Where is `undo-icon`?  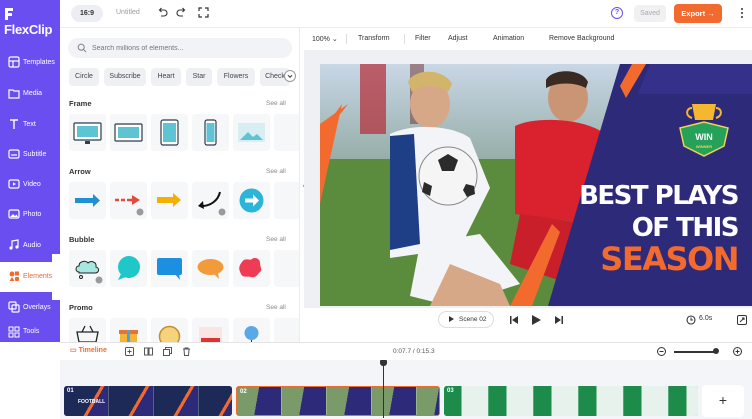 undo-icon is located at coordinates (162, 12).